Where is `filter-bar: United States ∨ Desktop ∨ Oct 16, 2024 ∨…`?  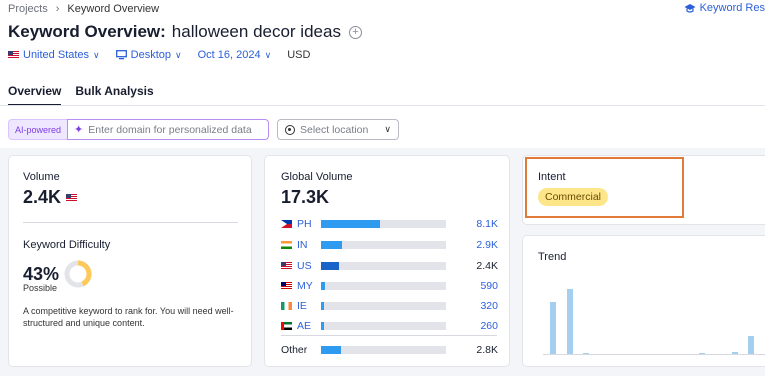
filter-bar: United States ∨ Desktop ∨ Oct 16, 2024 ∨… is located at coordinates (159, 55).